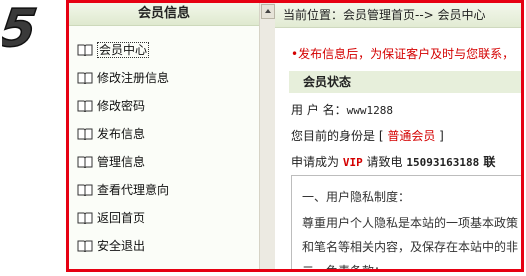 This screenshot has width=526, height=276. I want to click on sidebar-item-change-password: 修改密码, so click(111, 106).